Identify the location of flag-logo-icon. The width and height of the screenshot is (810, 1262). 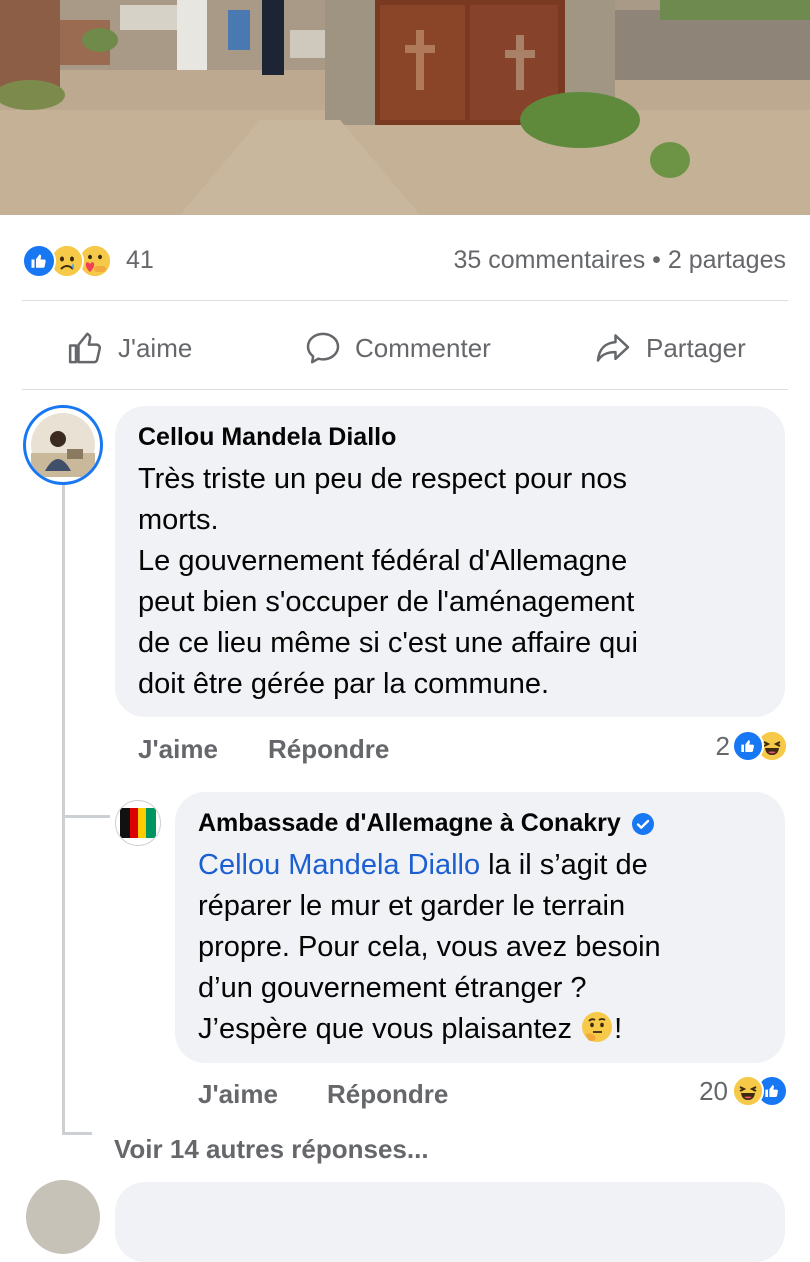
(138, 823).